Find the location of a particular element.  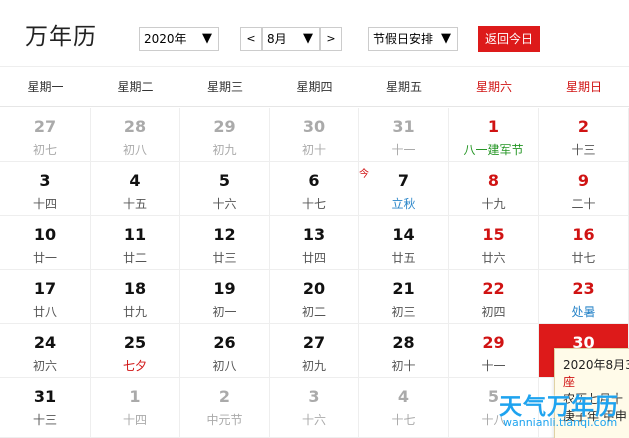

day-cell: 16 廿七 is located at coordinates (584, 243).